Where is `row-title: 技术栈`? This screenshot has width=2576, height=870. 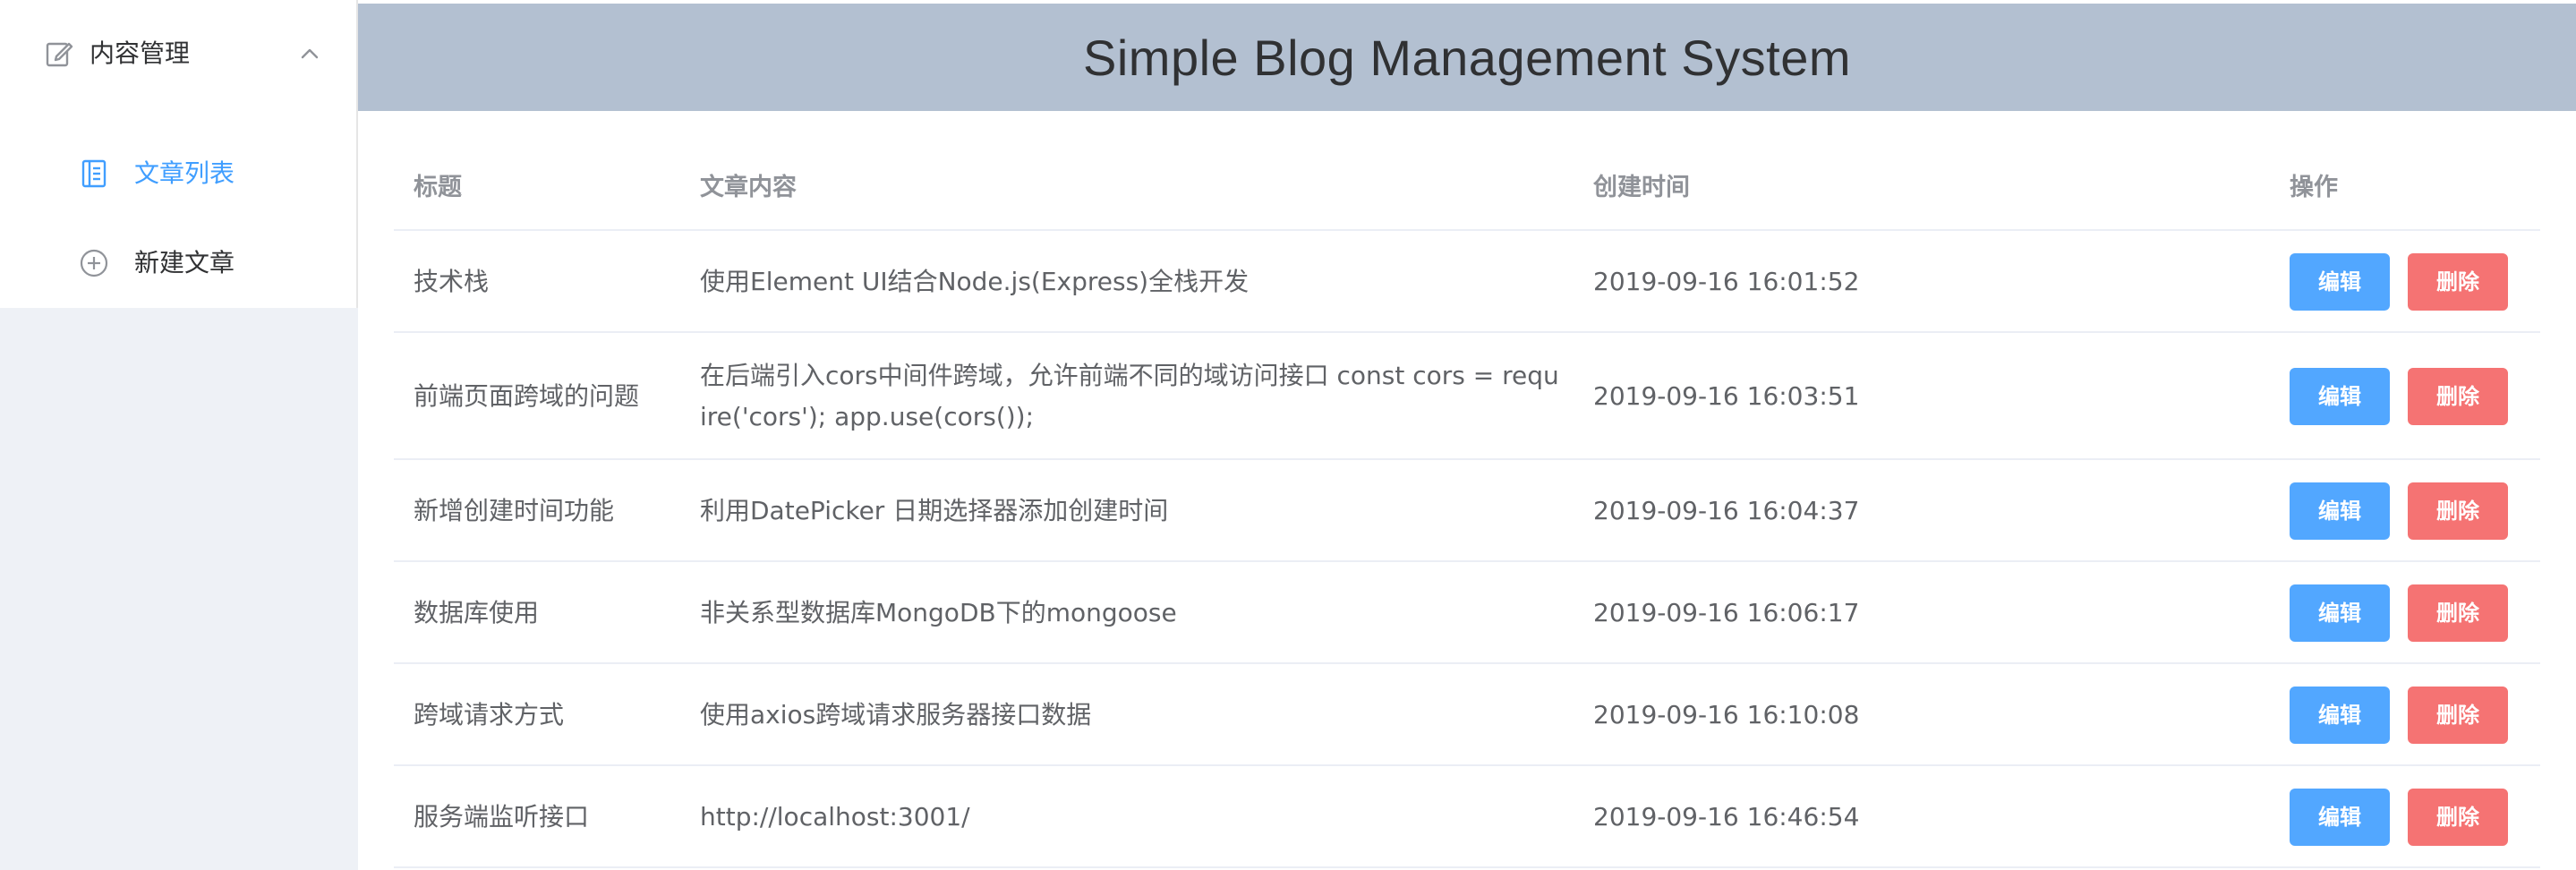
row-title: 技术栈 is located at coordinates (452, 281).